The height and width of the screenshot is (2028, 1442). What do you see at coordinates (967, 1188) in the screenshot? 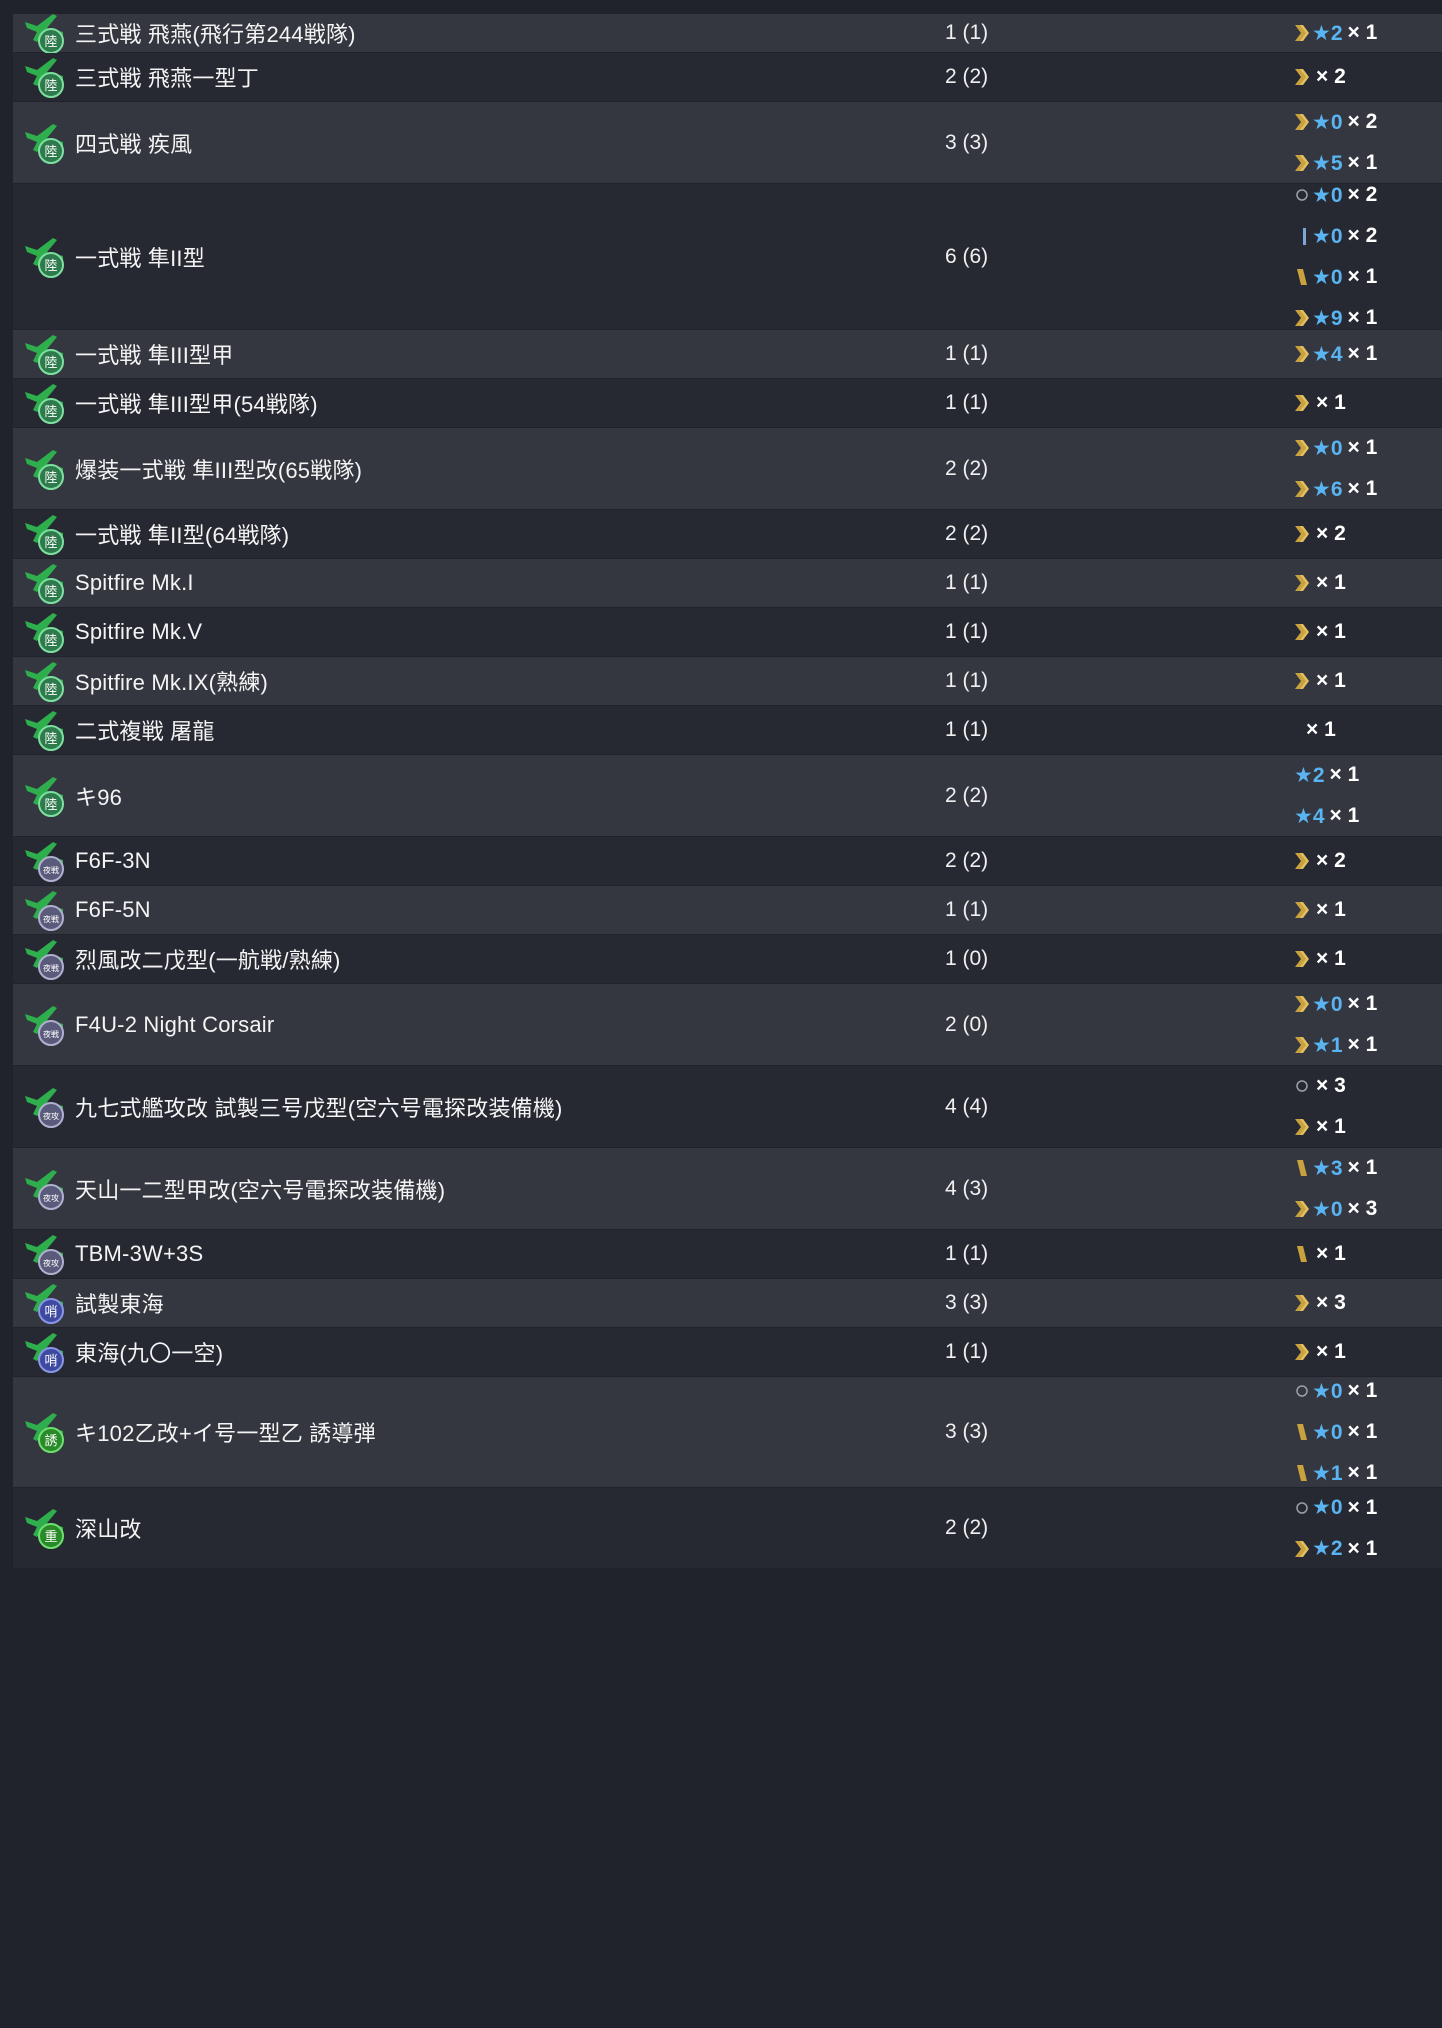
I see `equipment-count: 4 (3)` at bounding box center [967, 1188].